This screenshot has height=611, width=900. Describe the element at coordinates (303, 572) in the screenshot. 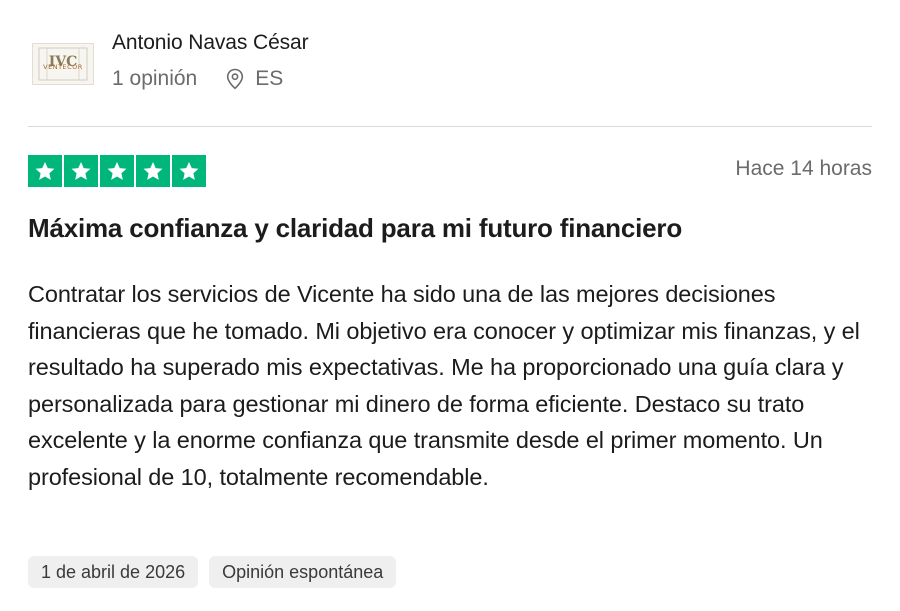

I see `review-type-tag: Opinión espontánea` at that location.